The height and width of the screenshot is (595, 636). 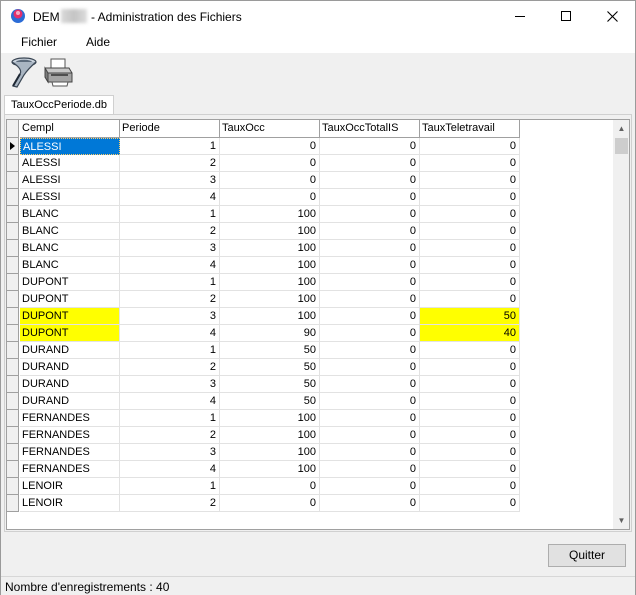 What do you see at coordinates (587, 555) in the screenshot?
I see `quit-button: Quitter` at bounding box center [587, 555].